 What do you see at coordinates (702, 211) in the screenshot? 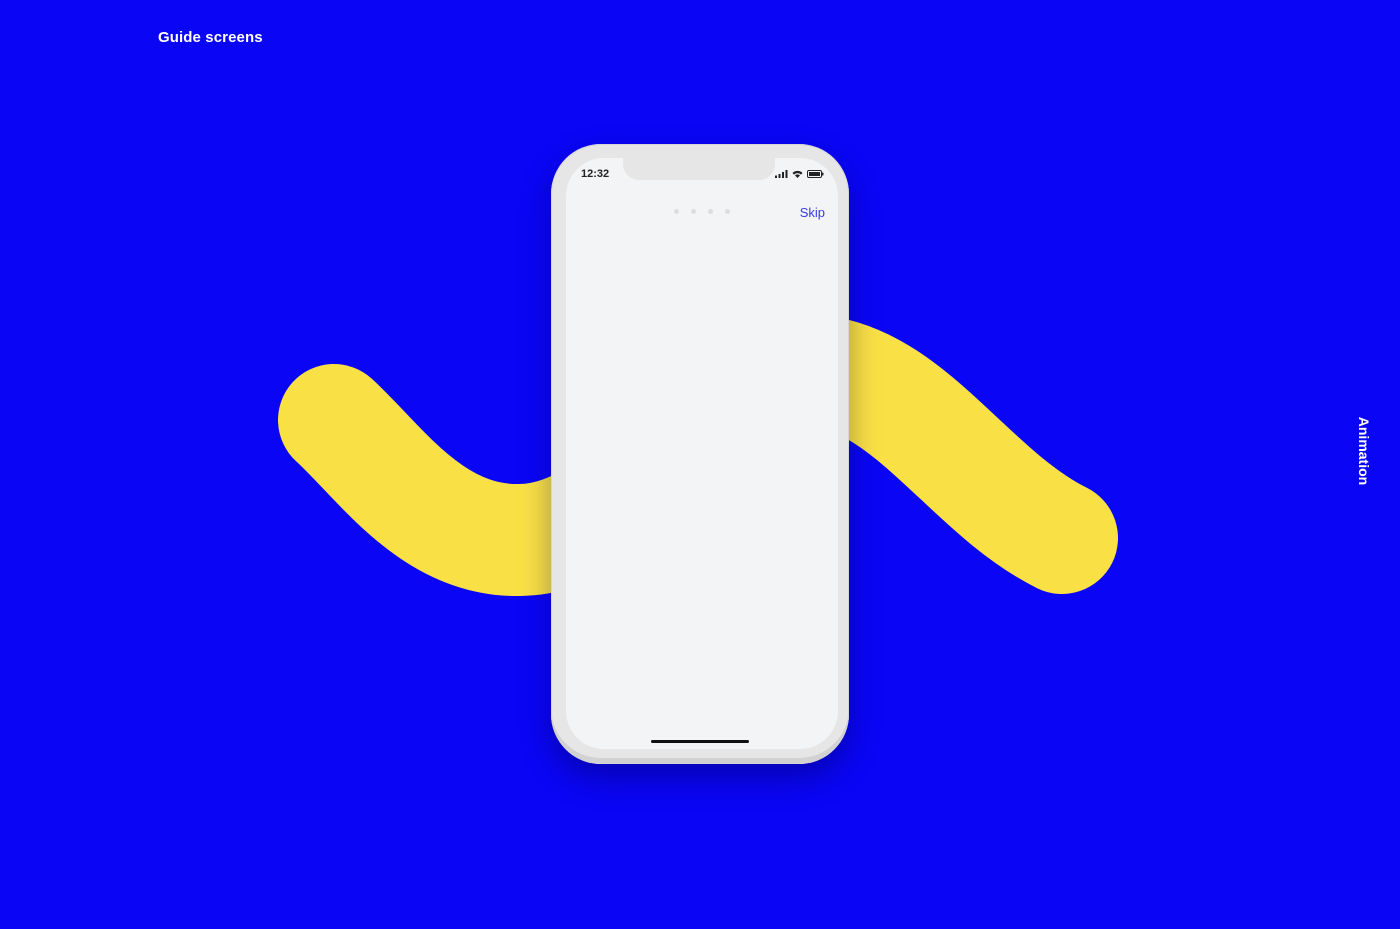
I see `pager-dots` at bounding box center [702, 211].